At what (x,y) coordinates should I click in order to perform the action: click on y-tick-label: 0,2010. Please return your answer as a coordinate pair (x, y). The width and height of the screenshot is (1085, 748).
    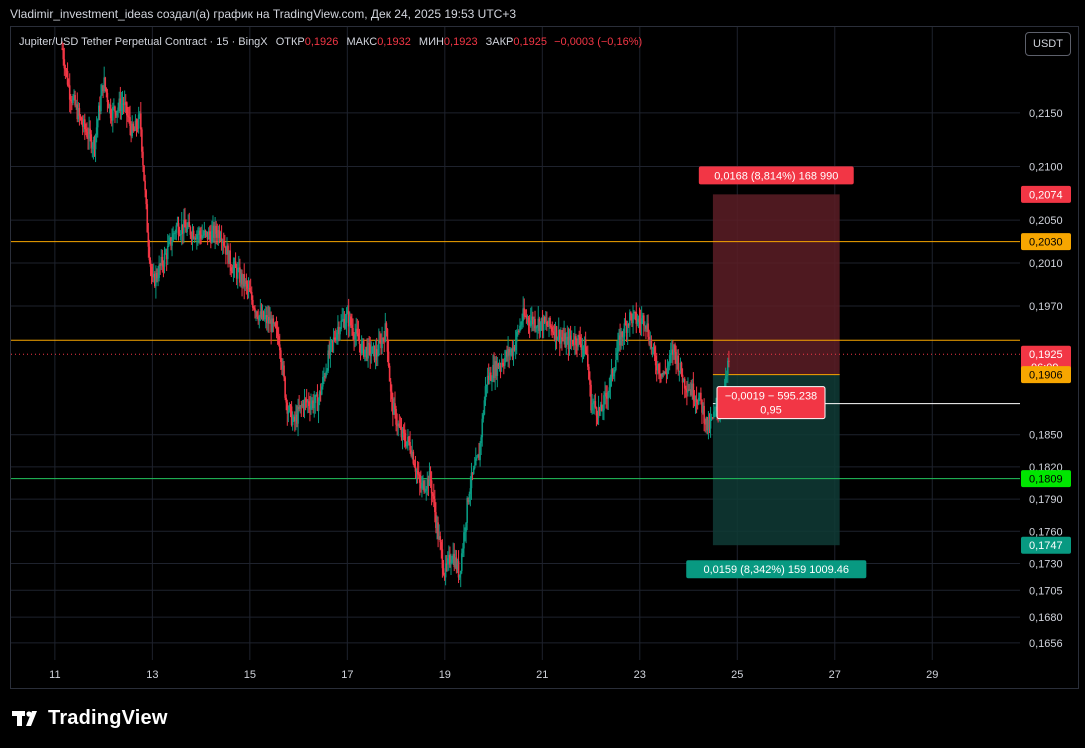
    Looking at the image, I should click on (1046, 264).